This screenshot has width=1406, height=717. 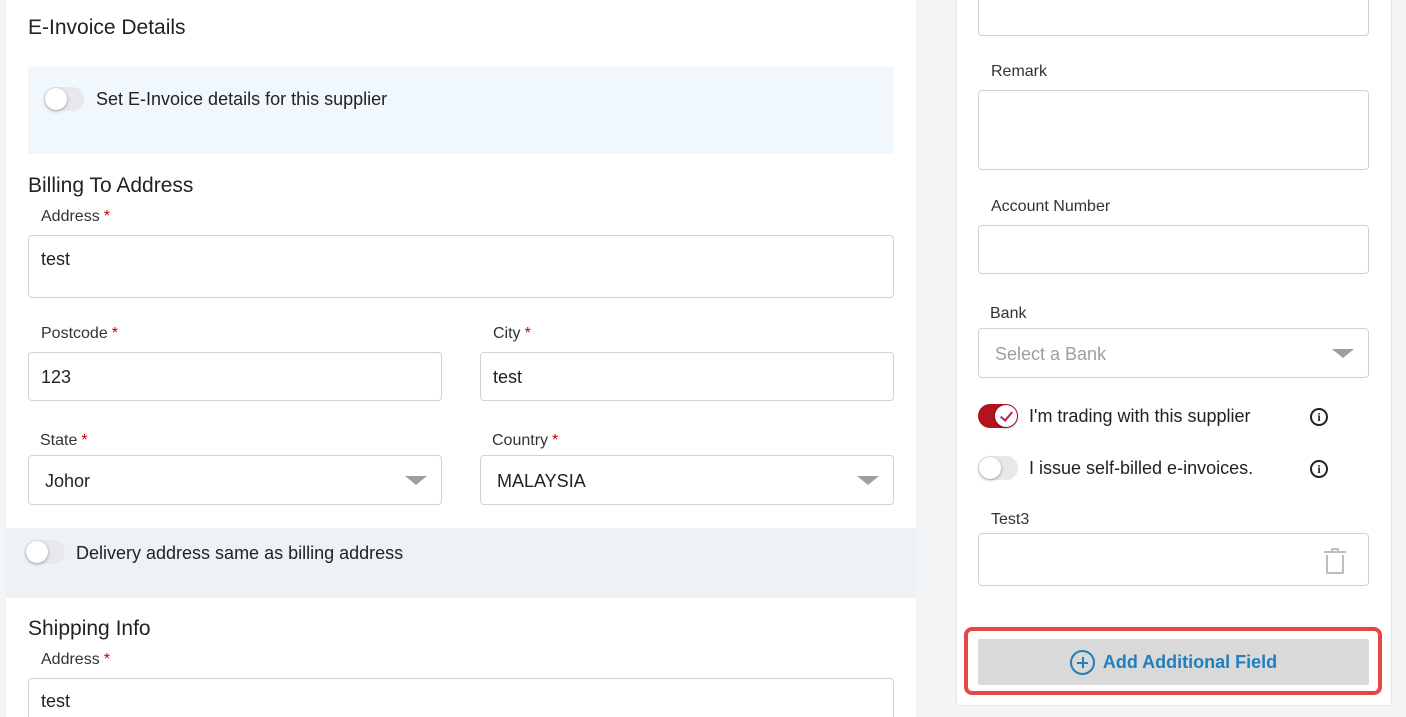 I want to click on country-select: MALAYSIA, so click(x=687, y=480).